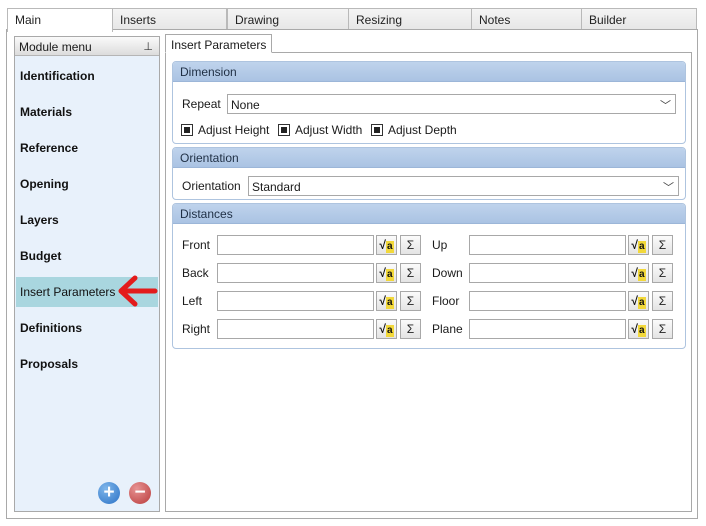 The width and height of the screenshot is (706, 526). What do you see at coordinates (87, 364) in the screenshot?
I see `menu-item-proposals: Proposals` at bounding box center [87, 364].